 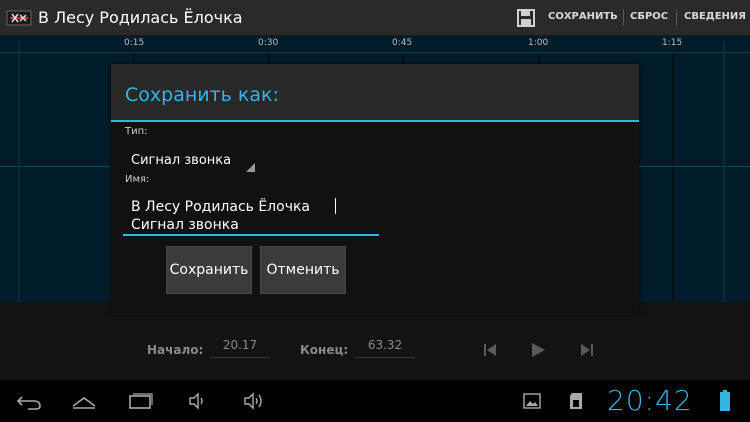 I want to click on cancel-dialog-button: Отменить, so click(x=303, y=270).